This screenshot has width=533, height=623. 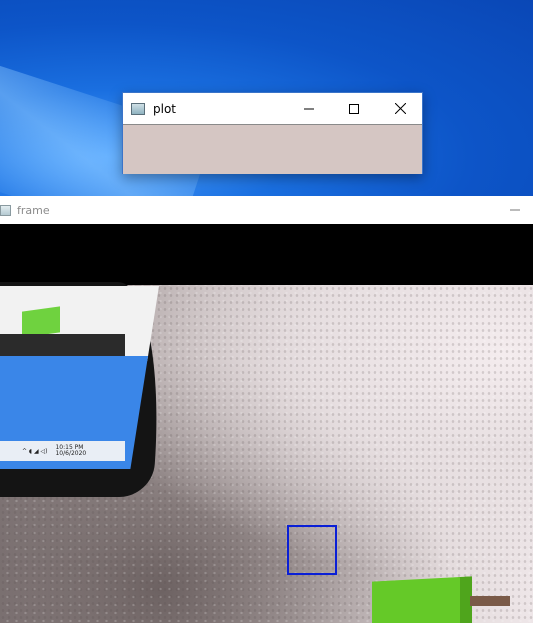 I want to click on frame-titlebar: frame, so click(x=266, y=210).